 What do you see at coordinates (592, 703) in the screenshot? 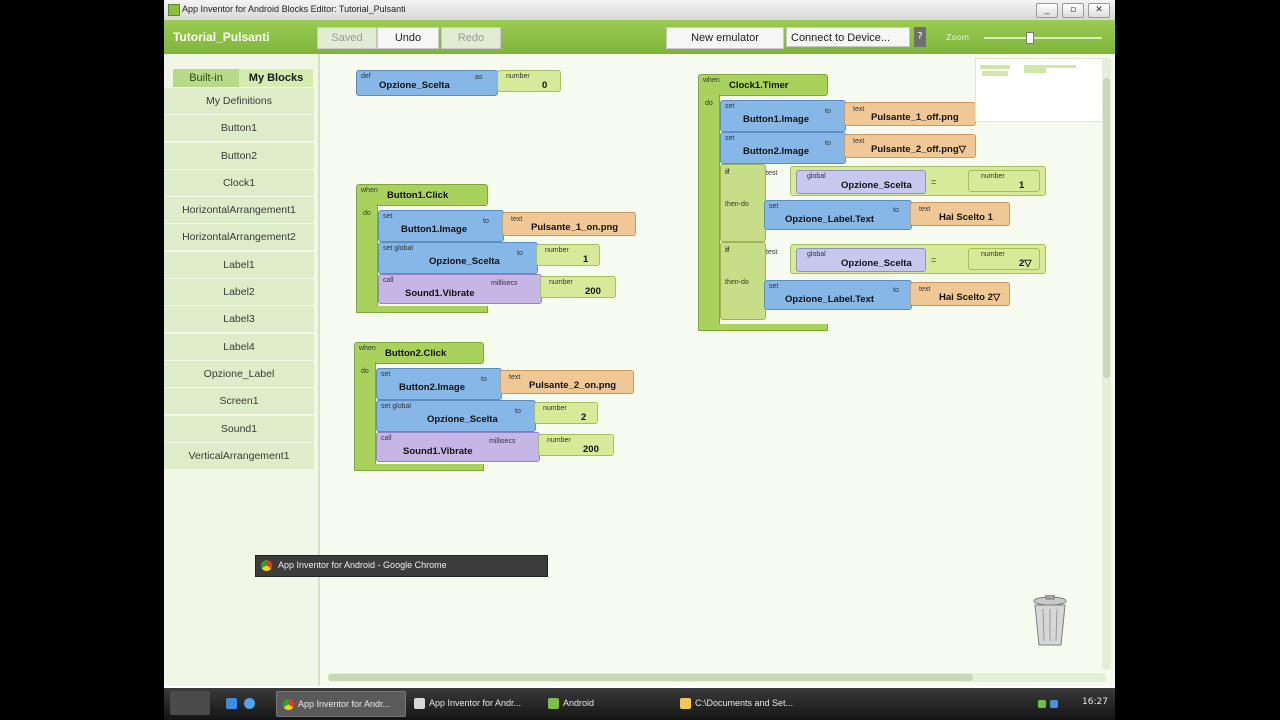
I see `taskbar-item-android: Android` at bounding box center [592, 703].